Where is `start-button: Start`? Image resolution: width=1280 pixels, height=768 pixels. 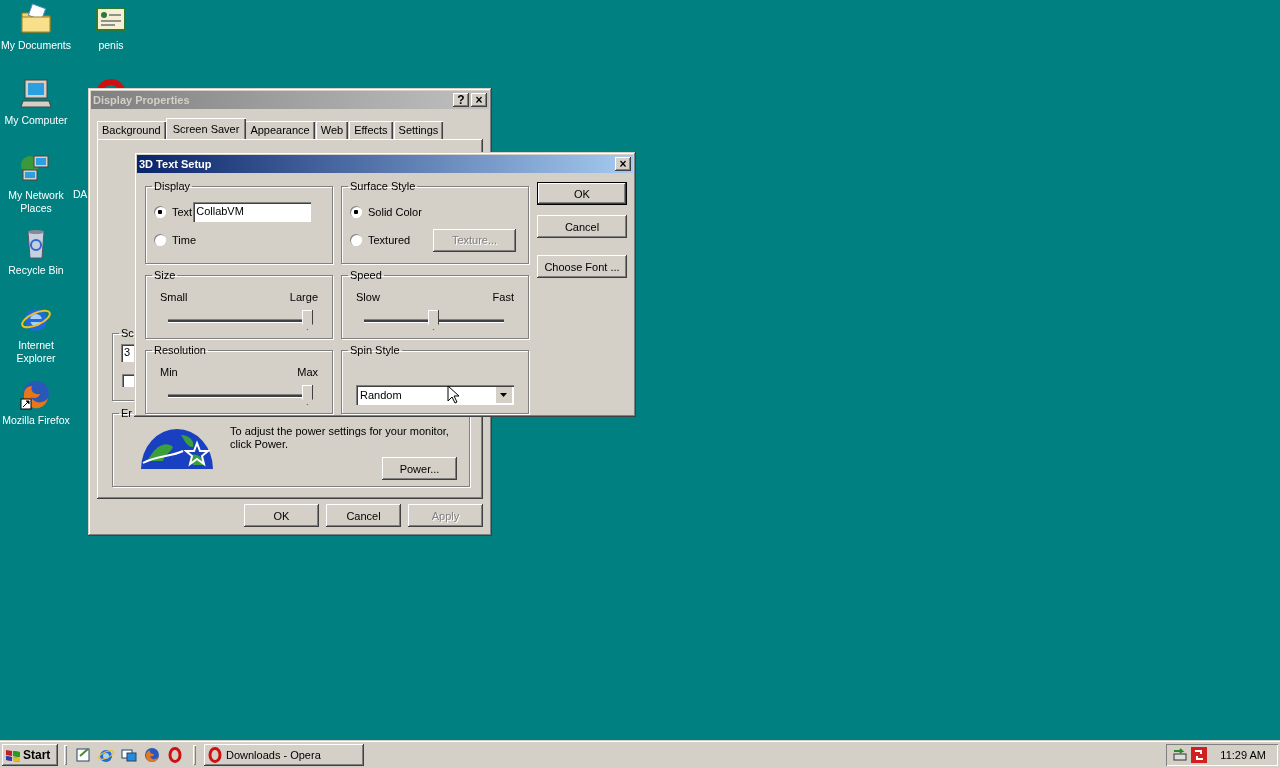 start-button: Start is located at coordinates (30, 755).